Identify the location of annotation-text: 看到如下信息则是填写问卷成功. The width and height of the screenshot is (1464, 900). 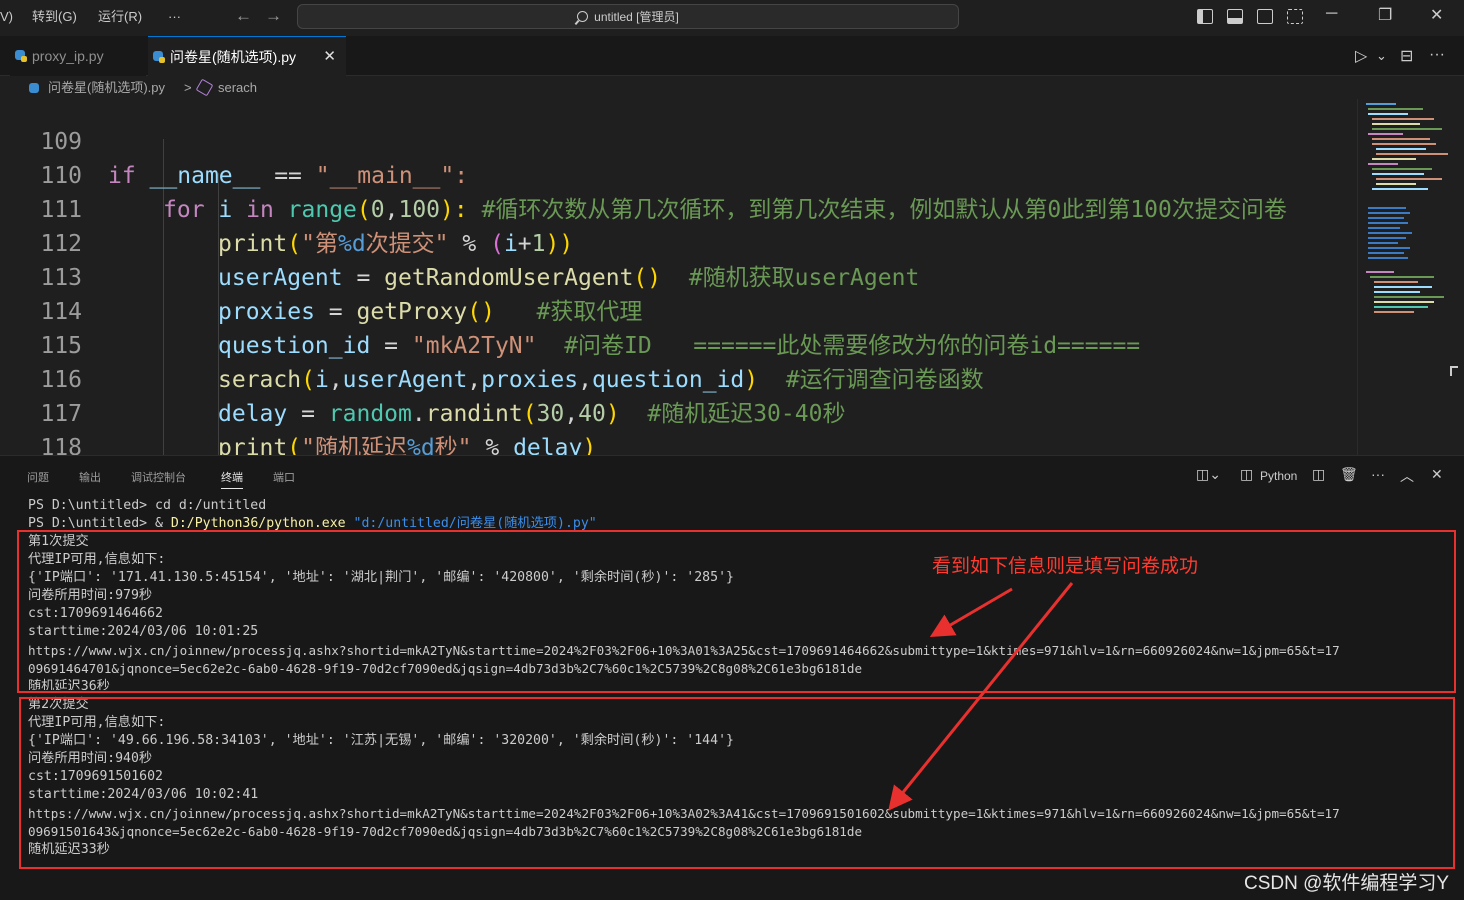
(1065, 566).